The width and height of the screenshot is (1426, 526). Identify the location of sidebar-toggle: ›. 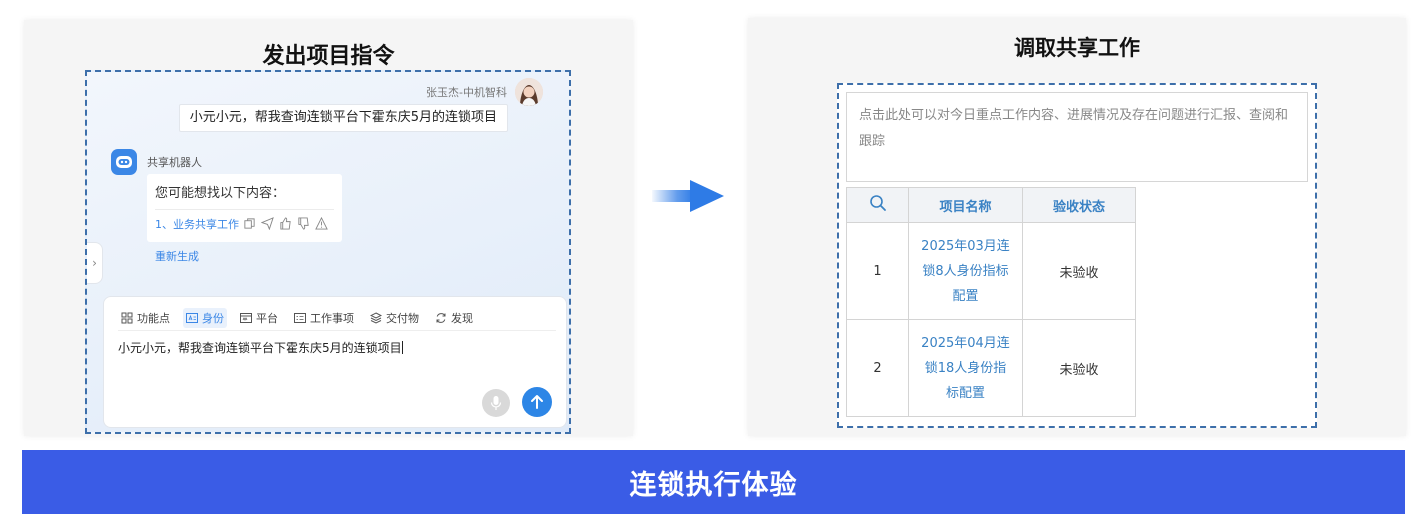
(95, 263).